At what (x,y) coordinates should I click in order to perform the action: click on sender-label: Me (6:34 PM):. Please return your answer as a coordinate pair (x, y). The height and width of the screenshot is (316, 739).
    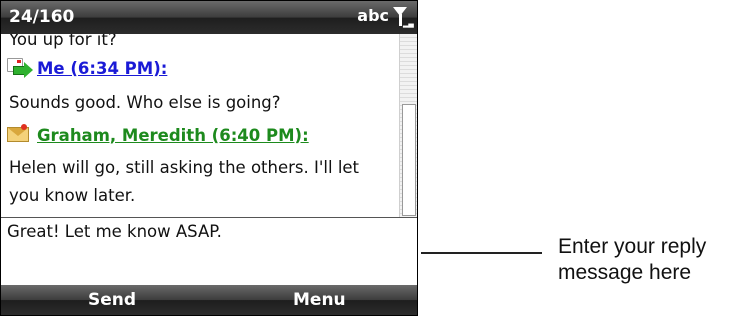
    Looking at the image, I should click on (102, 68).